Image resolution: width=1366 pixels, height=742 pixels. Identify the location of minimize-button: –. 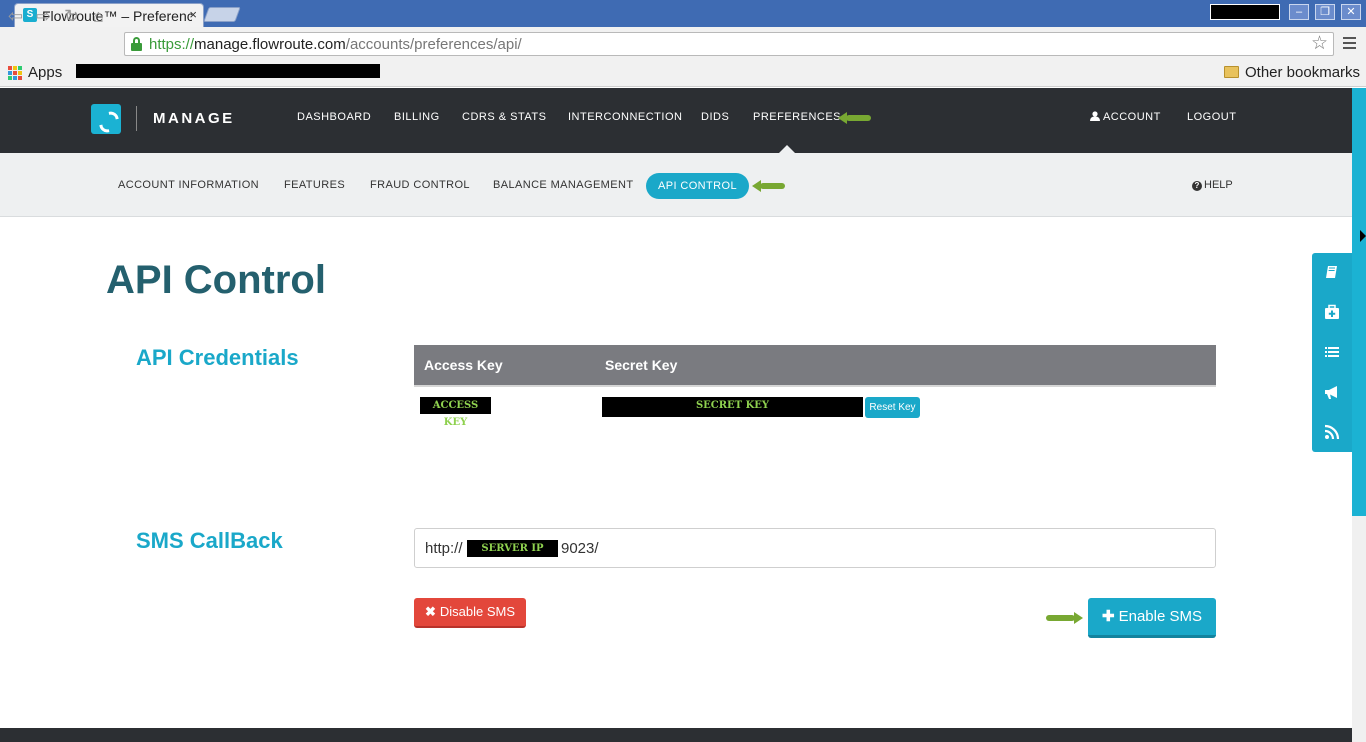
(1299, 12).